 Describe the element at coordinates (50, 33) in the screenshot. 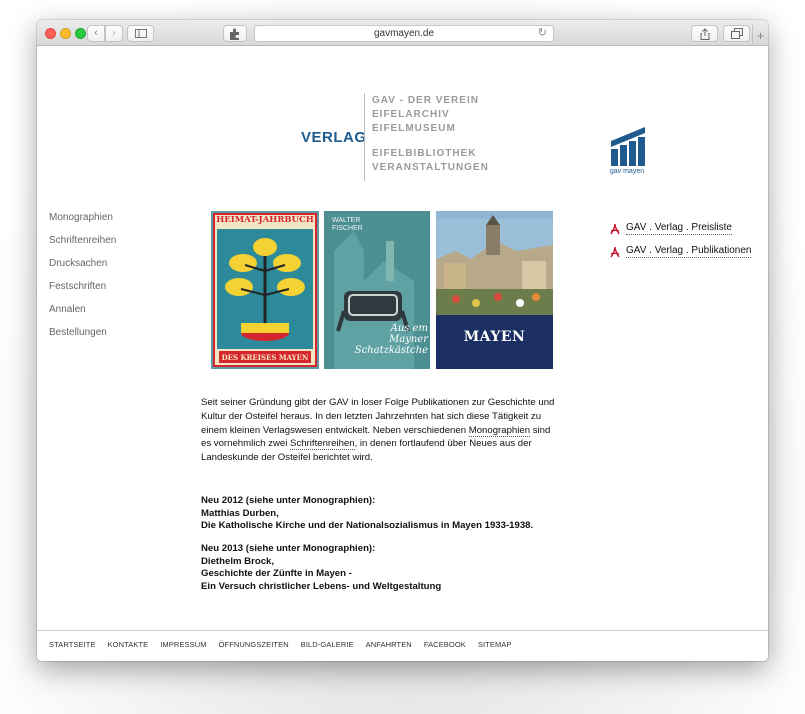

I see `close-window-button` at that location.